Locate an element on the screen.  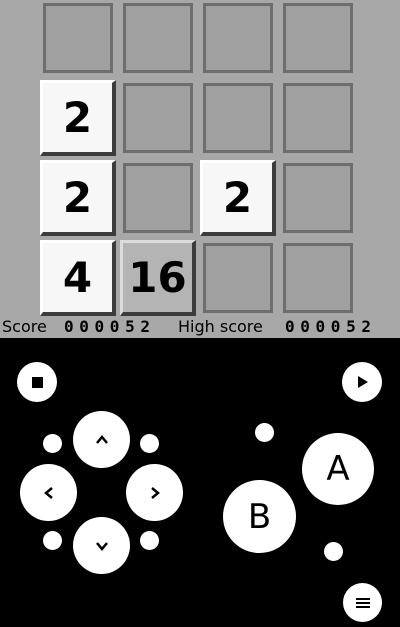
chevron-up-icon is located at coordinates (101, 439).